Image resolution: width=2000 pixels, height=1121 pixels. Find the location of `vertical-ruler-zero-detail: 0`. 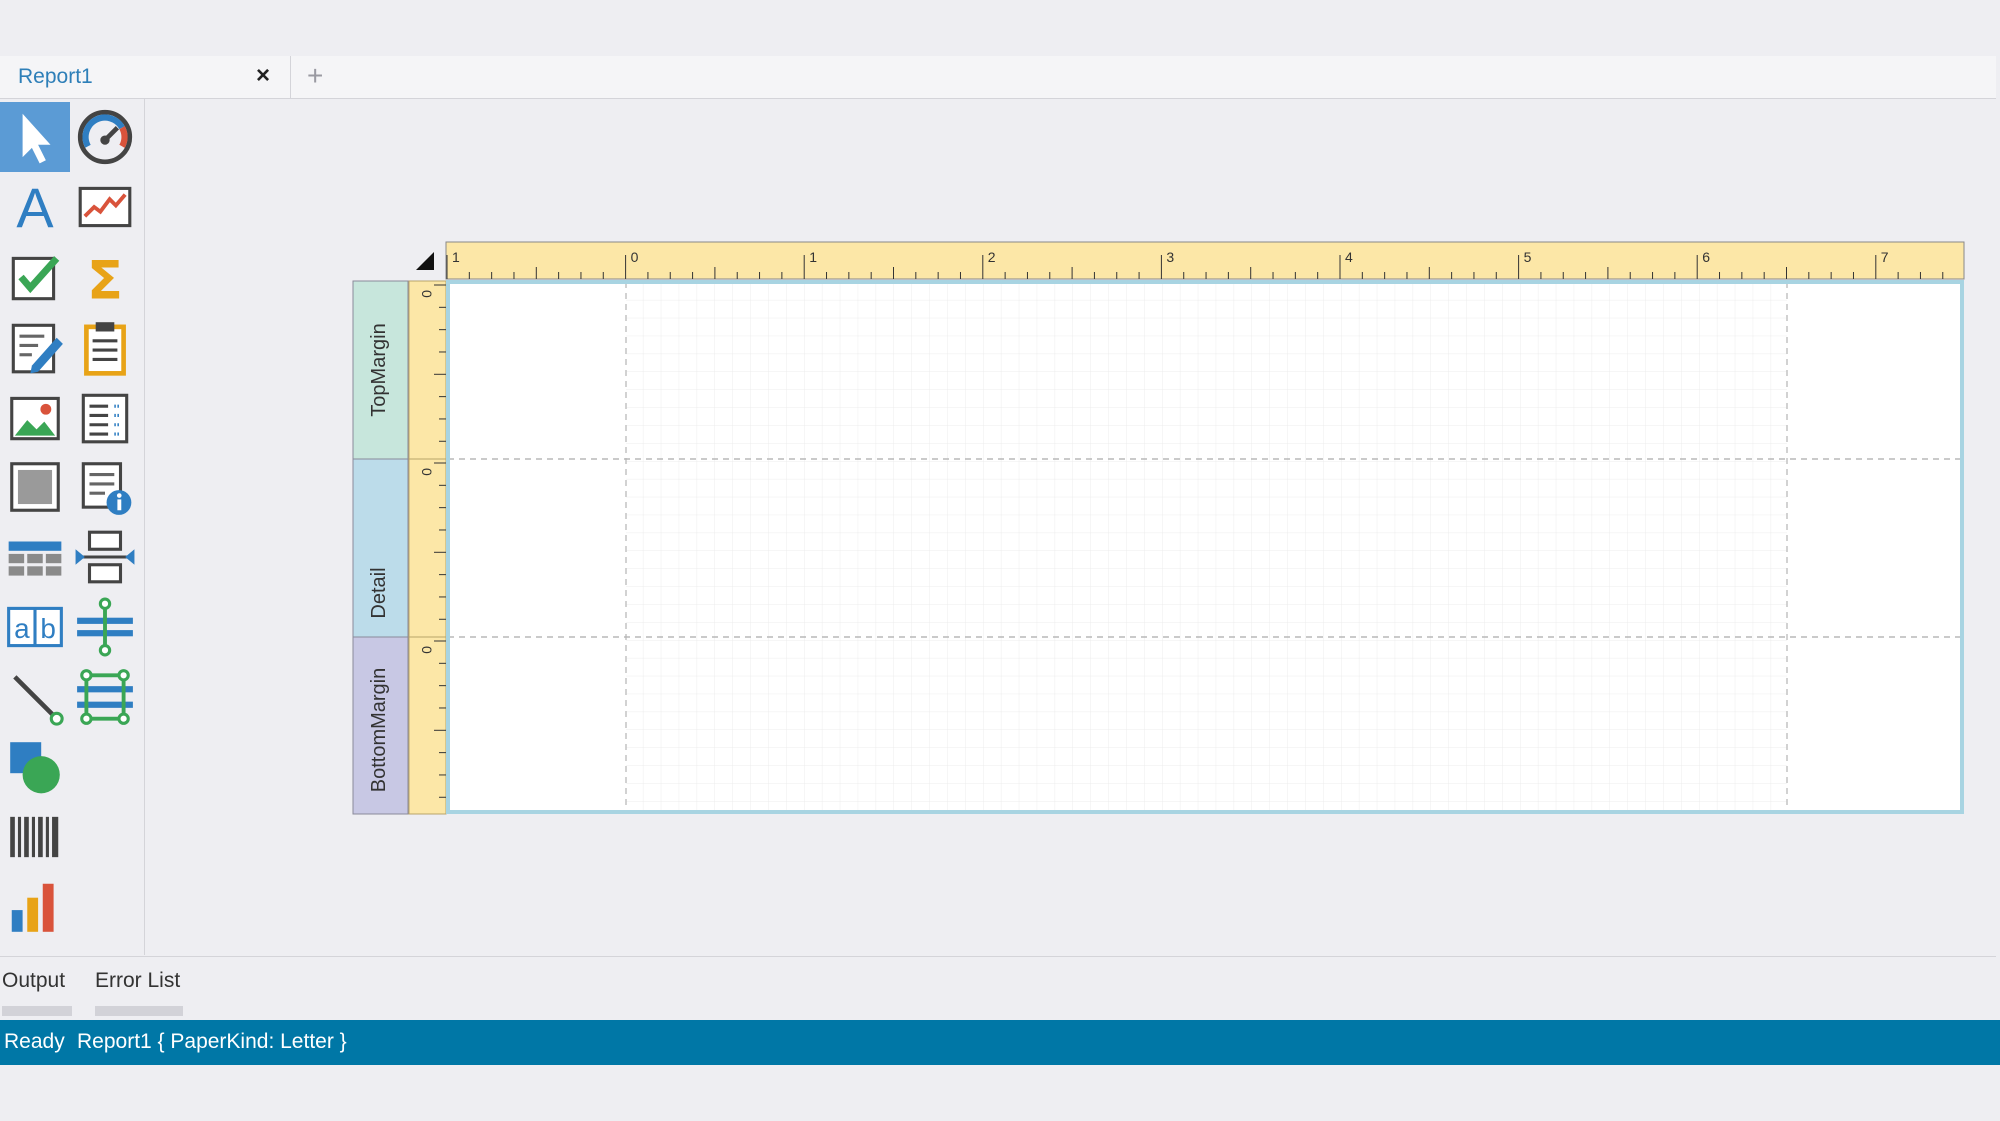

vertical-ruler-zero-detail: 0 is located at coordinates (427, 472).